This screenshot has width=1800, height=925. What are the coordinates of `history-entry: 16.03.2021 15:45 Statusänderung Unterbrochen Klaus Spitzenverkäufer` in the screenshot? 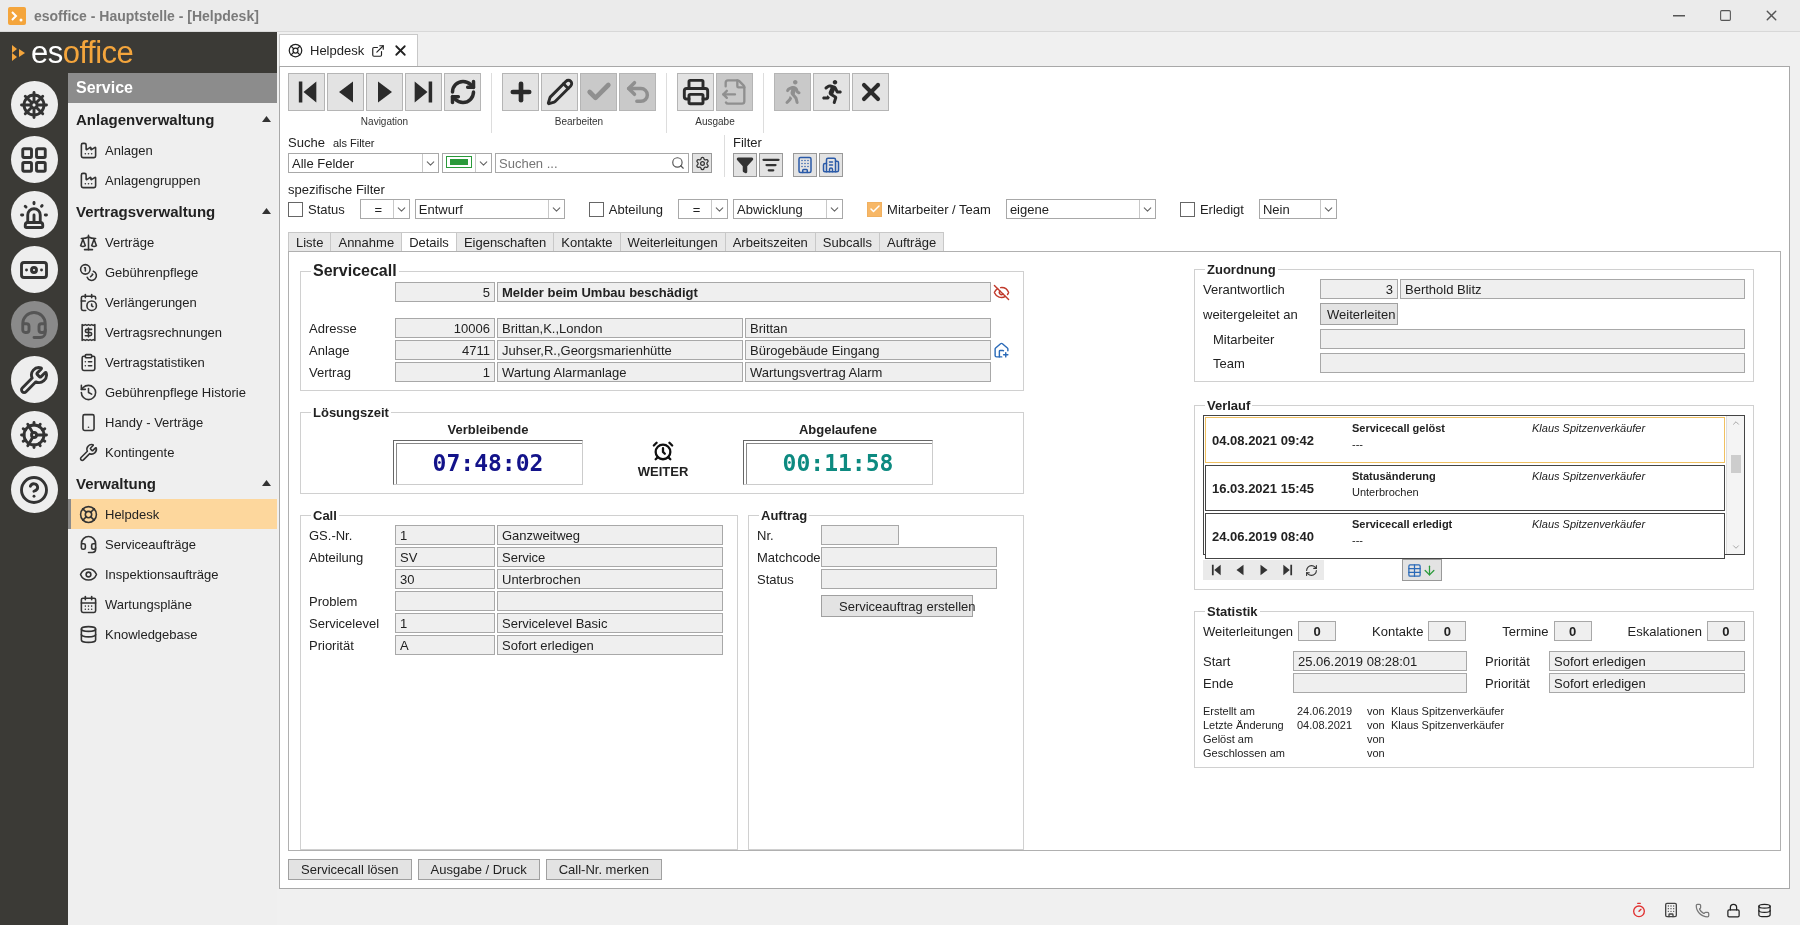 It's located at (1465, 488).